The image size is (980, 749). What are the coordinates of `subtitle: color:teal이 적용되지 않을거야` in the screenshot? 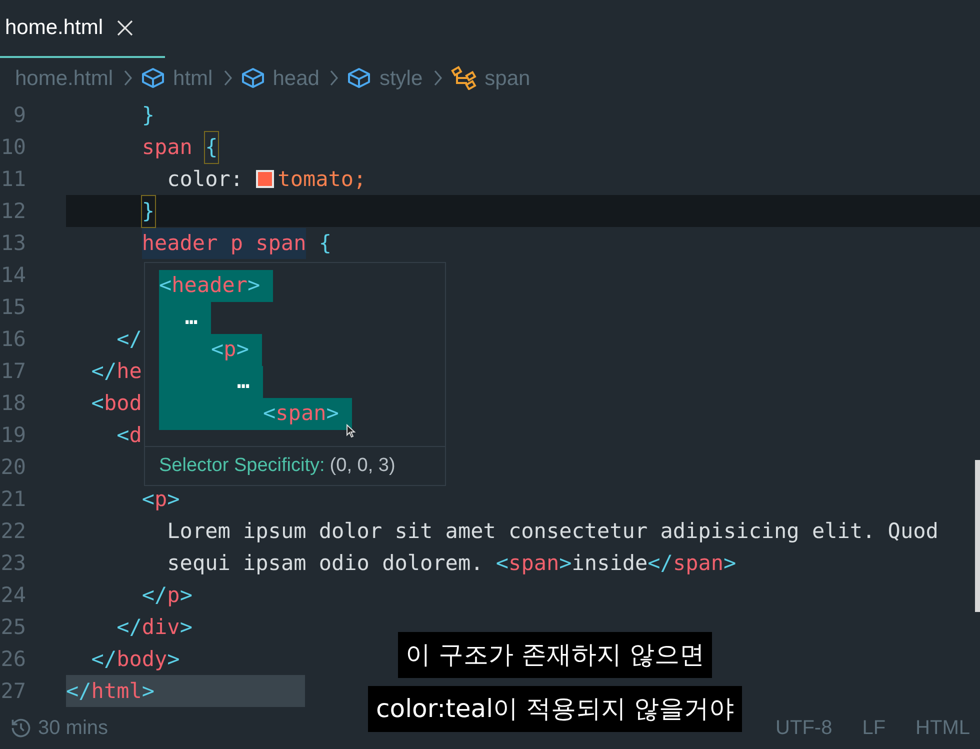 It's located at (555, 709).